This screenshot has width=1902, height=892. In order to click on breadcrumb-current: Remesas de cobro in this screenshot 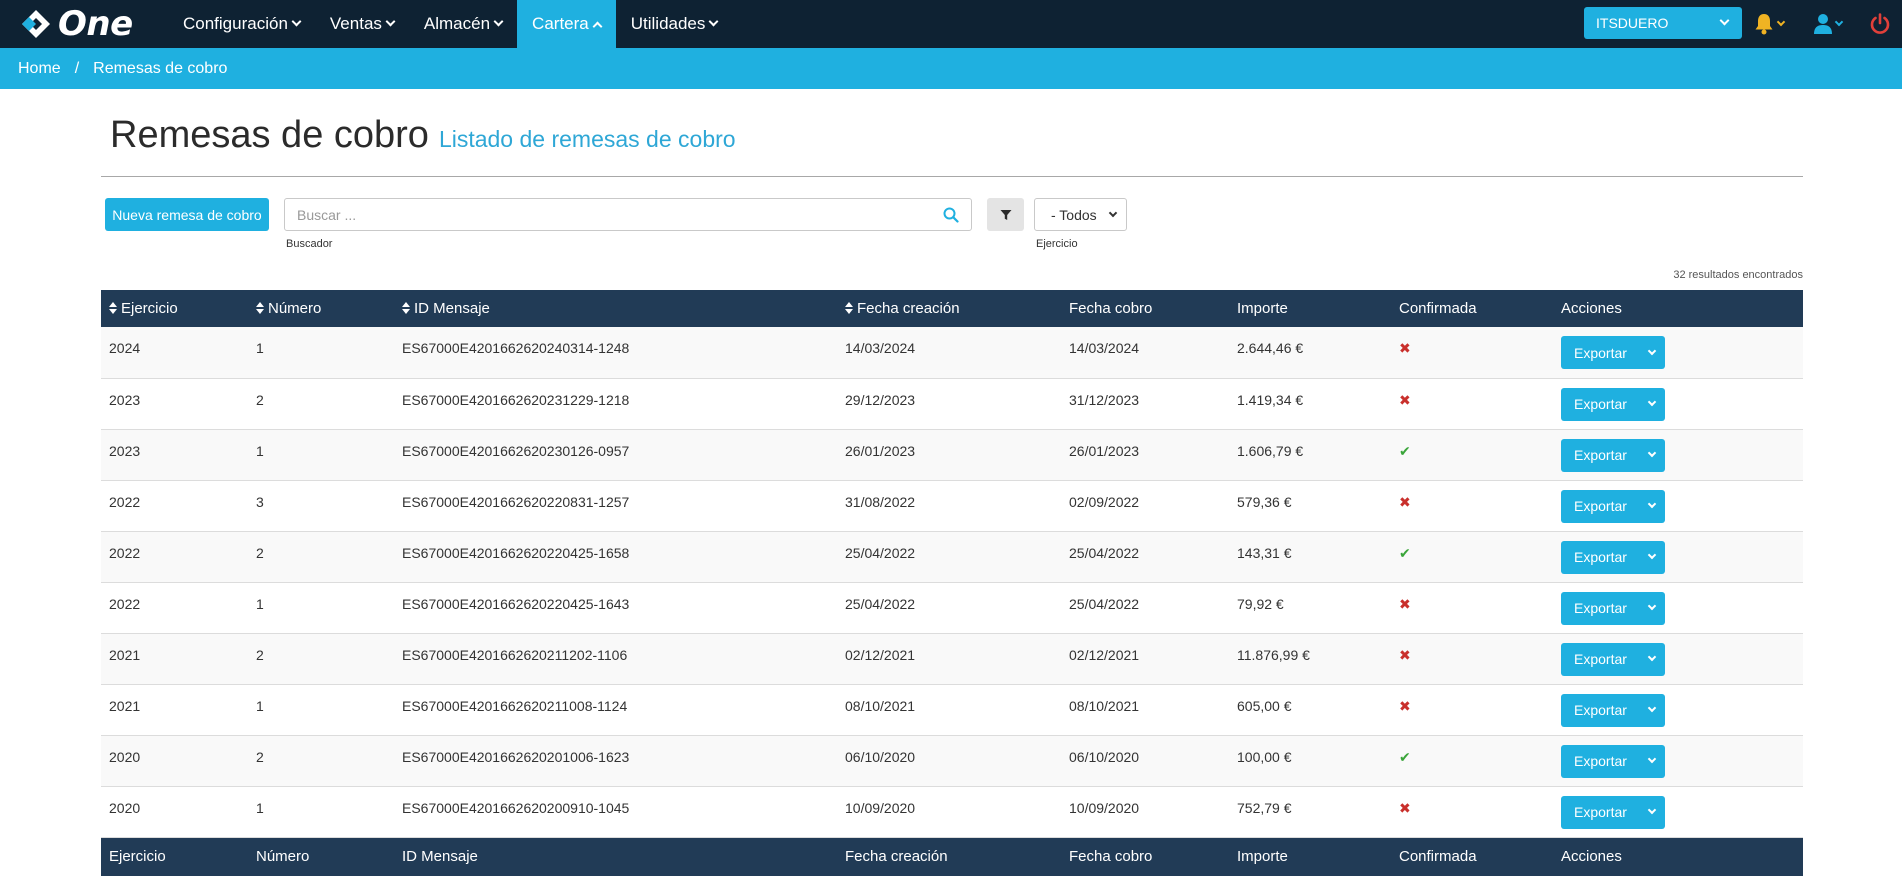, I will do `click(160, 68)`.